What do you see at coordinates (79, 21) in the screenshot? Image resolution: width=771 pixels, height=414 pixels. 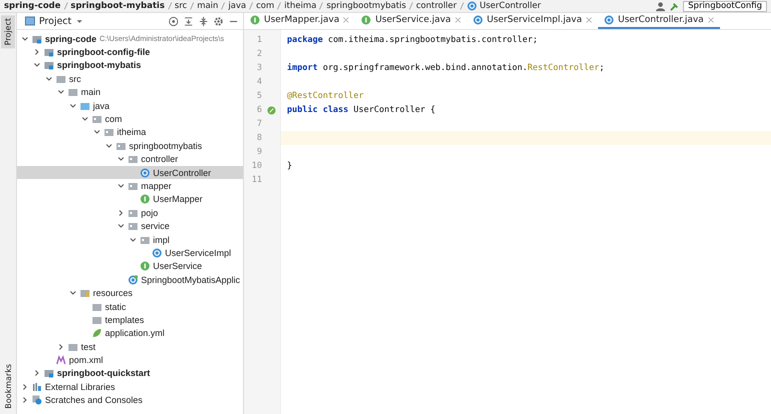 I see `caret-icon` at bounding box center [79, 21].